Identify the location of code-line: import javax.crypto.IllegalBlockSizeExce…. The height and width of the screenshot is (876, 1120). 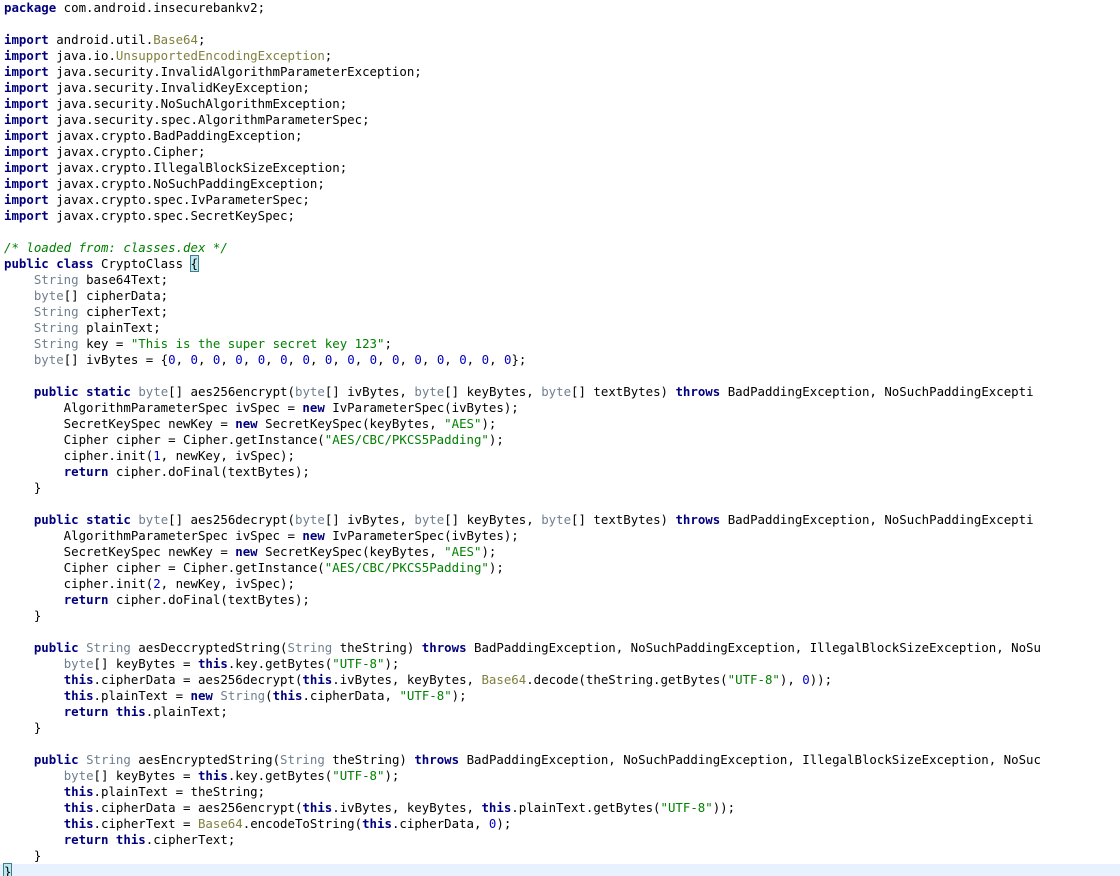
(560, 168).